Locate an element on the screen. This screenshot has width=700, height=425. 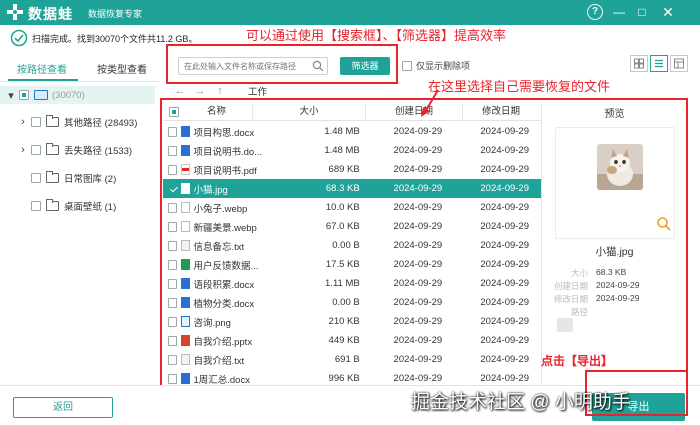
filter-button: 筛选器 is located at coordinates (365, 66).